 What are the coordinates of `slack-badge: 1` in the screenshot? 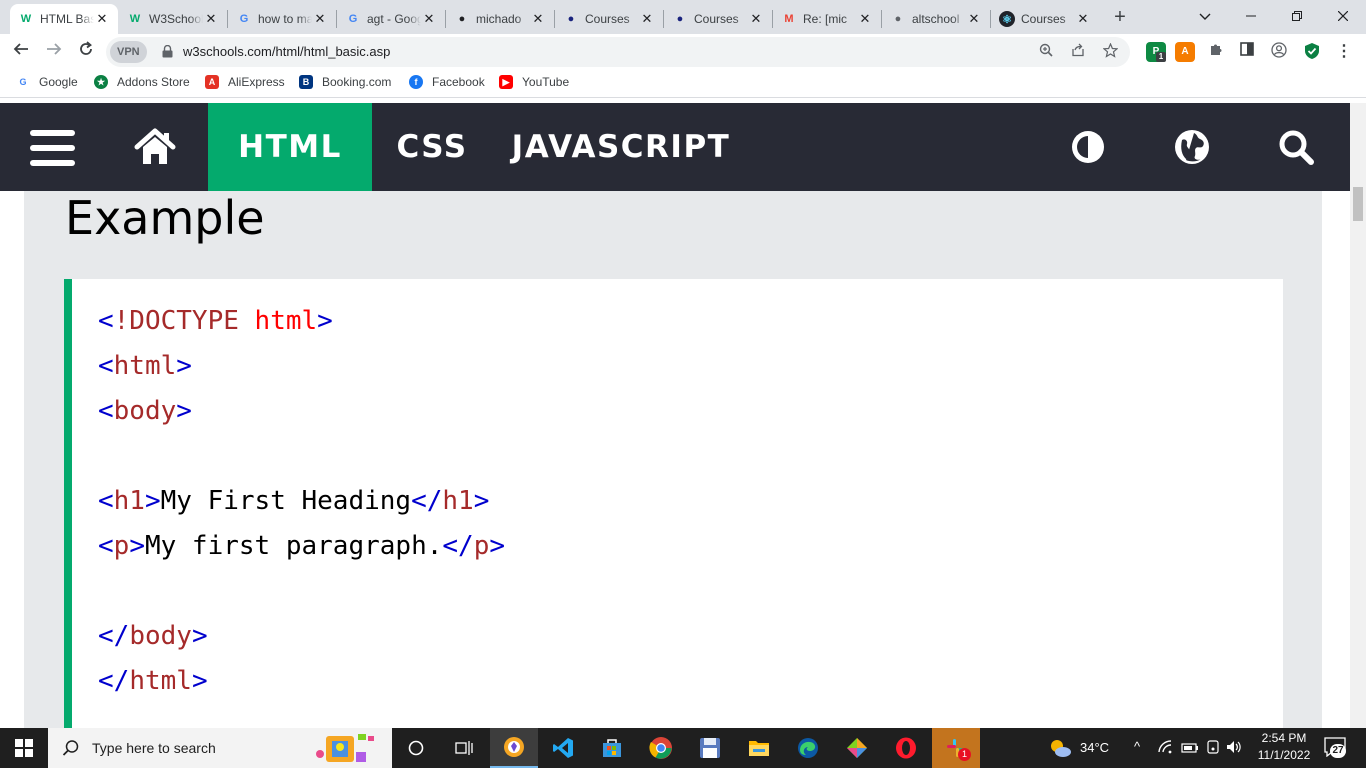 It's located at (964, 754).